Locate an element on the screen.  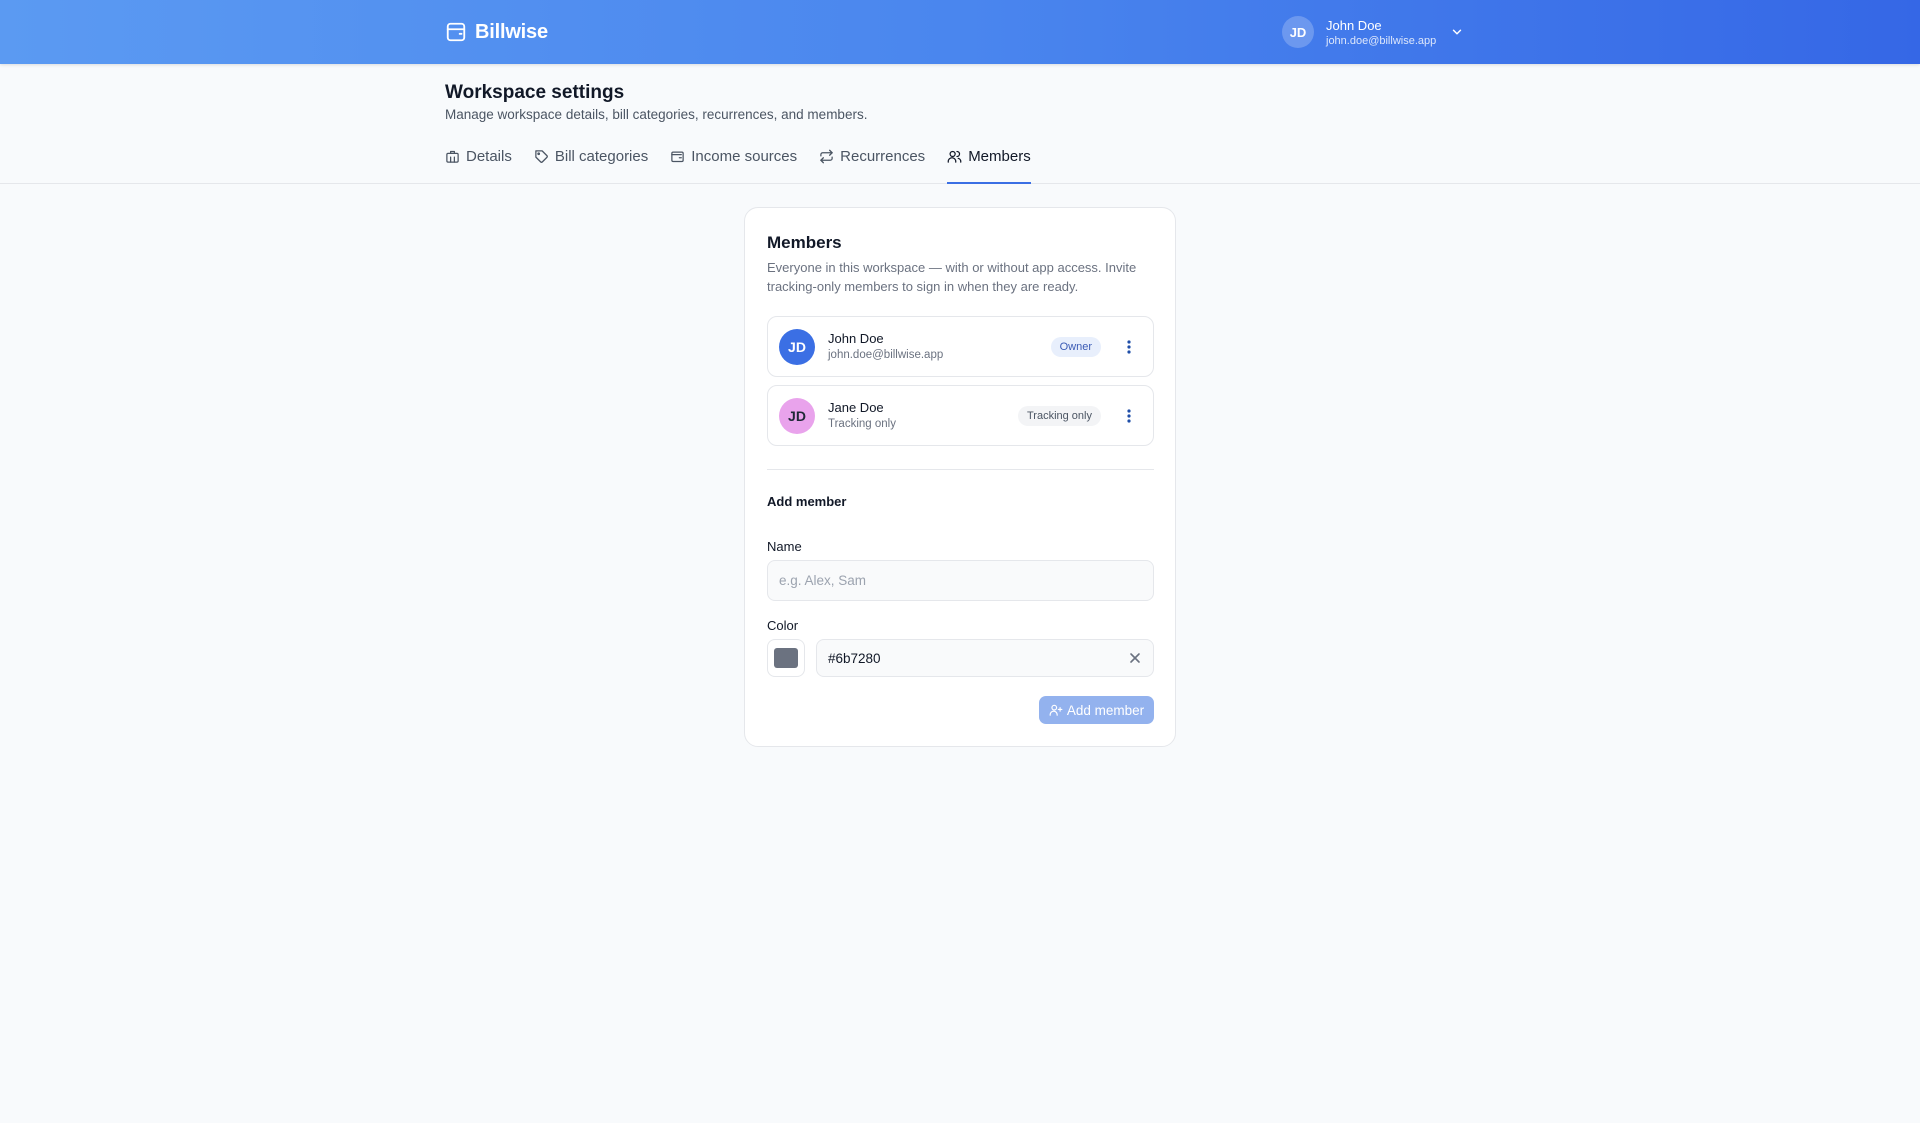
tab-label: Recurrences is located at coordinates (883, 156).